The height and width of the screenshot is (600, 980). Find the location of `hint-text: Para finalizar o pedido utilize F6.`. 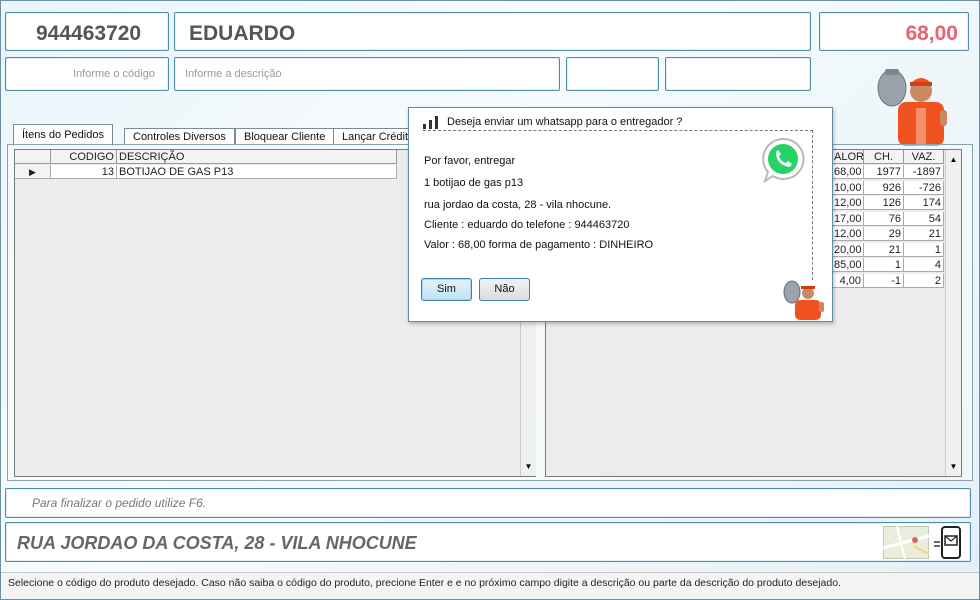

hint-text: Para finalizar o pedido utilize F6. is located at coordinates (119, 503).